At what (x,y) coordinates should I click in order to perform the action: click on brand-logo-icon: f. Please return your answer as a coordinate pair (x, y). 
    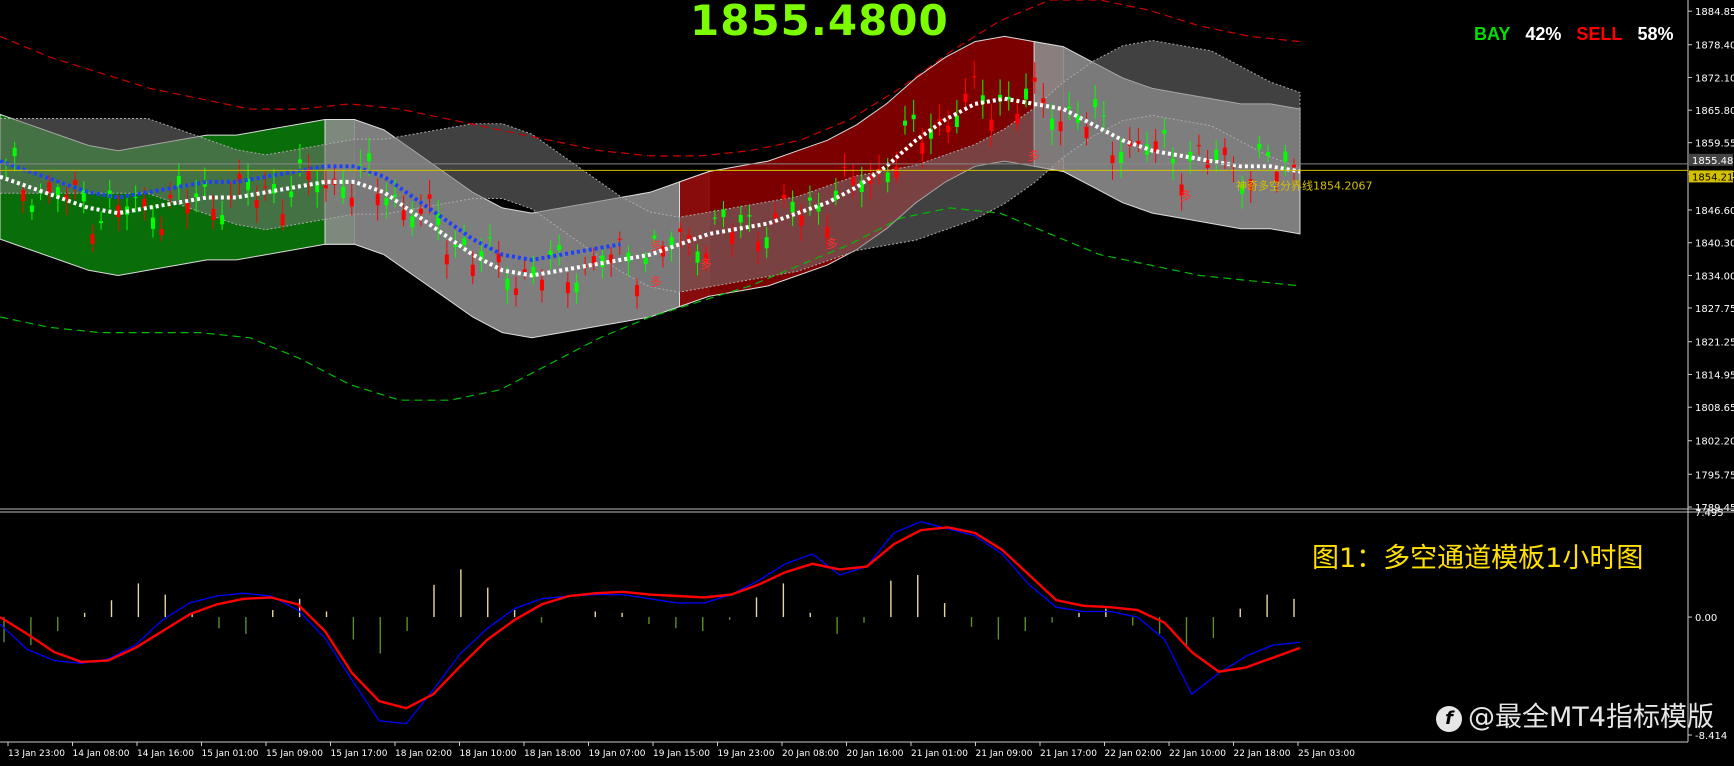
    Looking at the image, I should click on (1449, 718).